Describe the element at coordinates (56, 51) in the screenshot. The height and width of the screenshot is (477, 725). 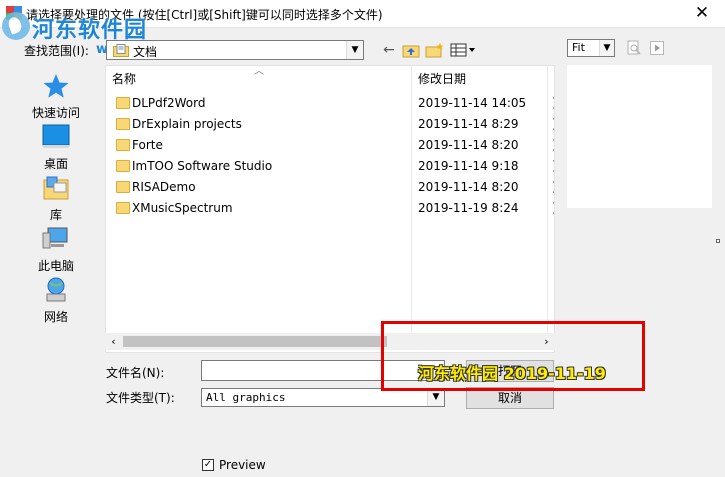
I see `lookin-label: 查找范围(I):` at that location.